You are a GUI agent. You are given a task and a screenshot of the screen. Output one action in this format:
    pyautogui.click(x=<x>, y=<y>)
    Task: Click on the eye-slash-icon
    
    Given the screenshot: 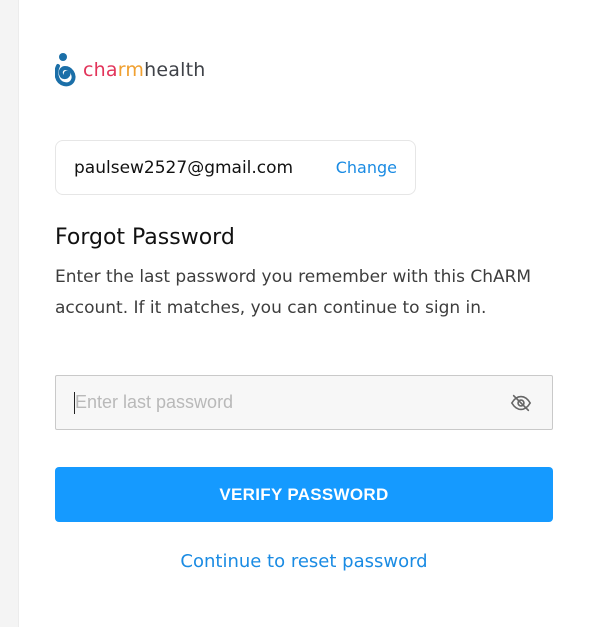 What is the action you would take?
    pyautogui.click(x=521, y=403)
    